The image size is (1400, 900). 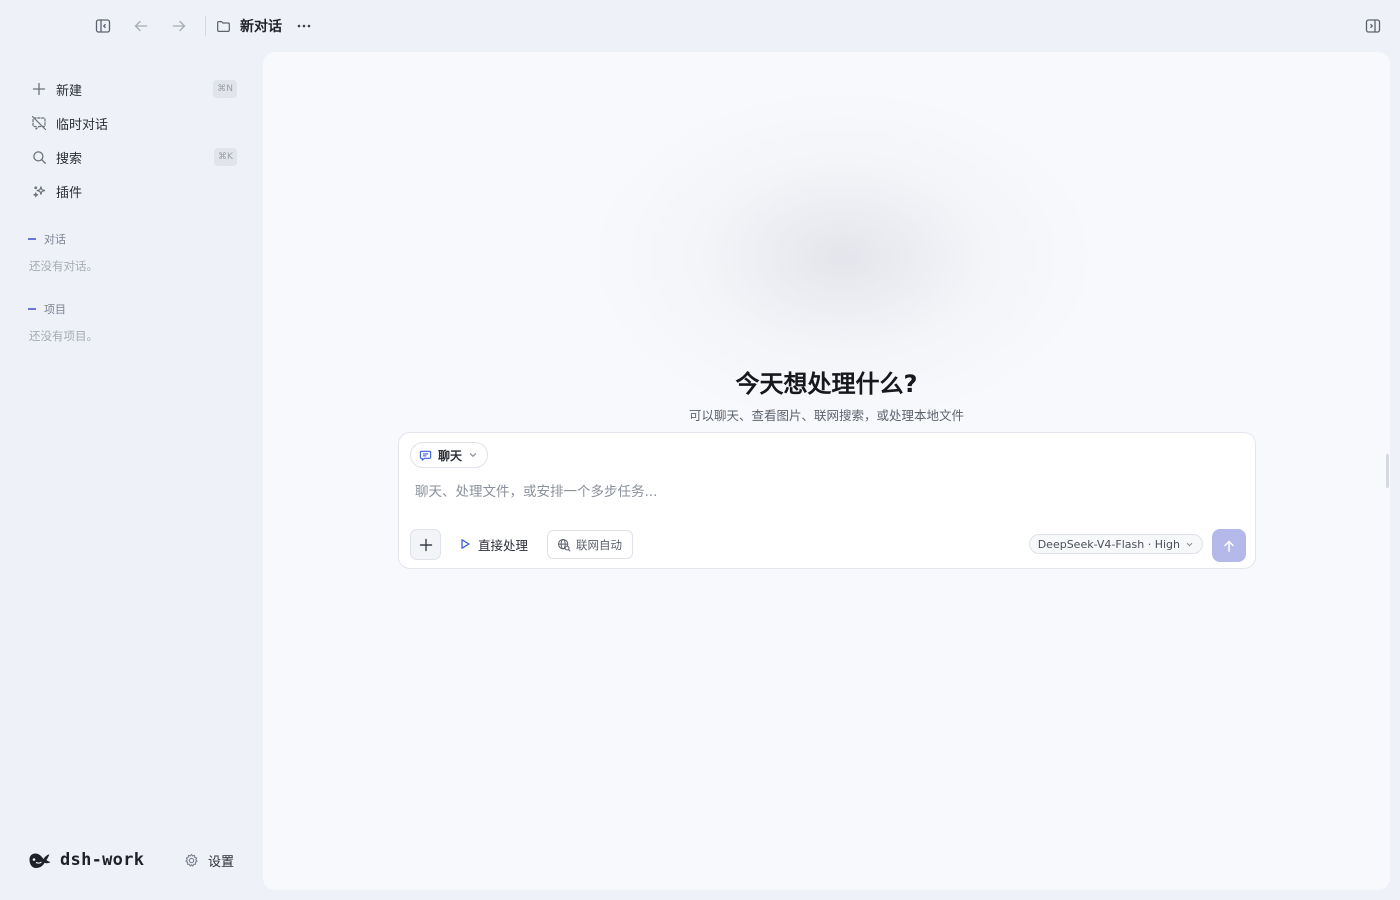 I want to click on section-title: 对话, so click(x=55, y=239).